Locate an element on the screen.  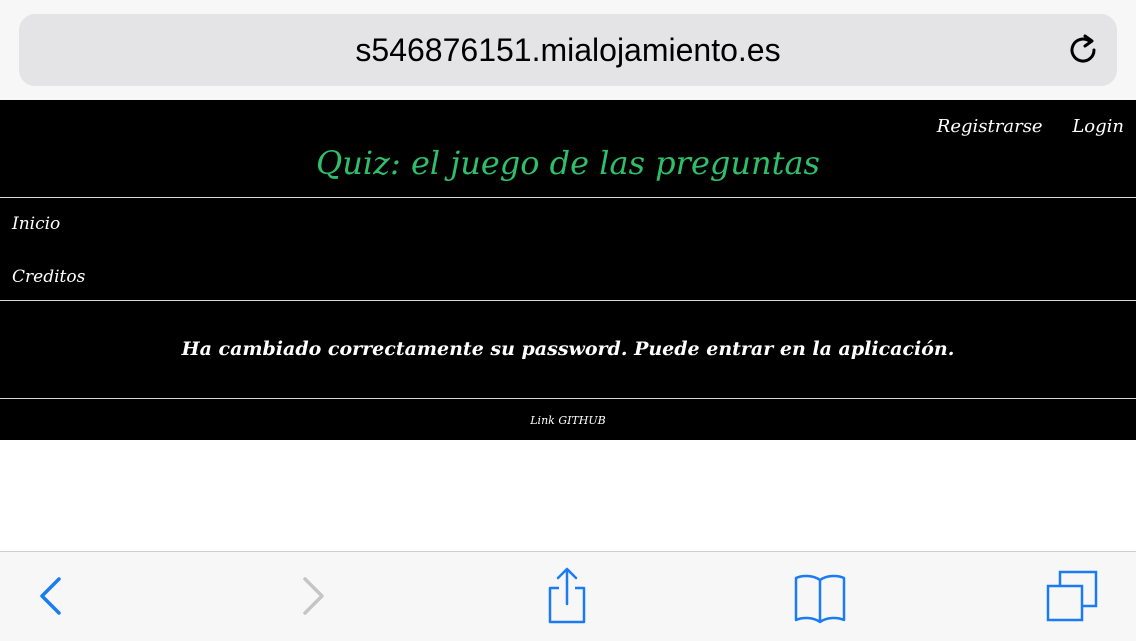
browser-toolbar is located at coordinates (568, 596).